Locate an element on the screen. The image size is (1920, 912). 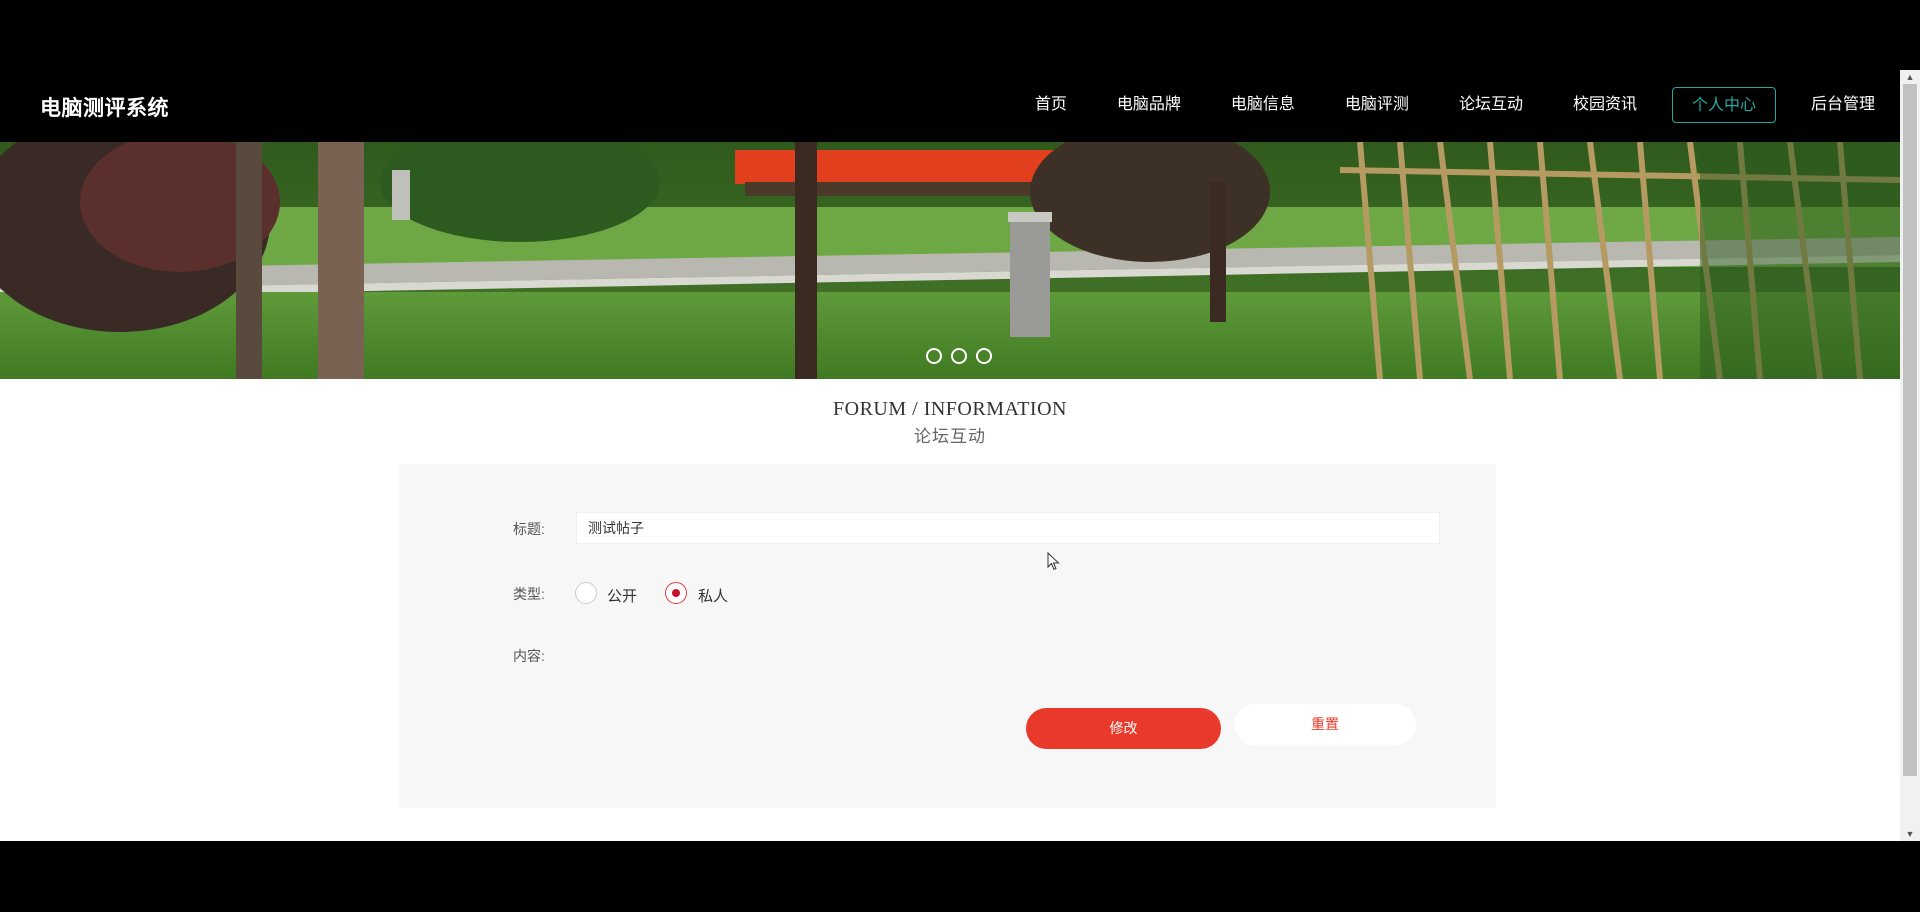
nav-item-computer-info: 电脑信息 is located at coordinates (1263, 105).